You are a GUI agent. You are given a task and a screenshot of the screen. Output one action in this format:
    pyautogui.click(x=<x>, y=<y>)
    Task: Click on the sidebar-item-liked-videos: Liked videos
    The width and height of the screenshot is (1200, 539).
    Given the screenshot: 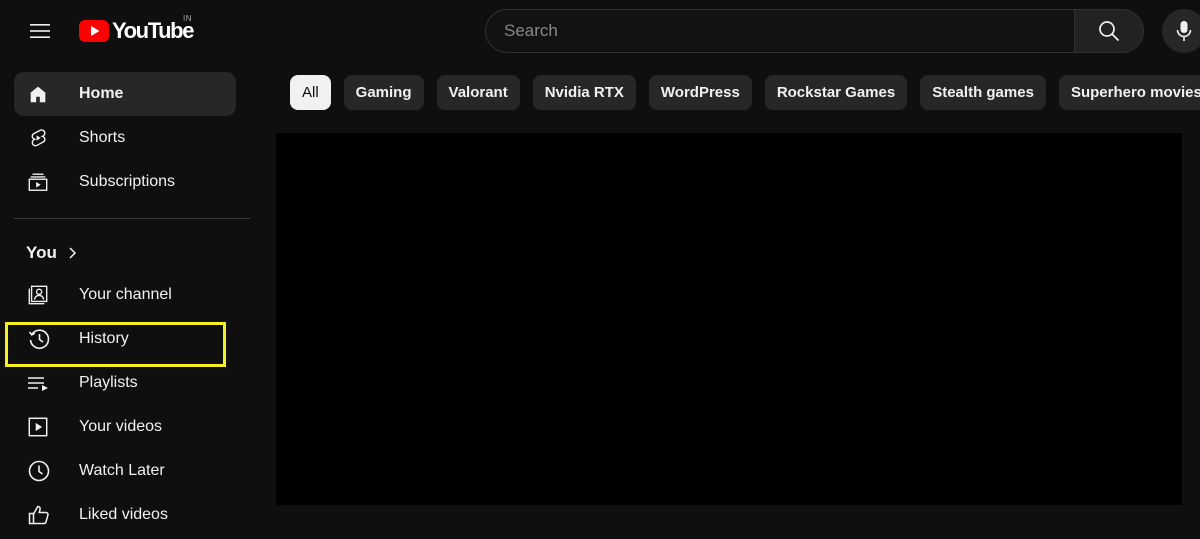 What is the action you would take?
    pyautogui.click(x=125, y=515)
    